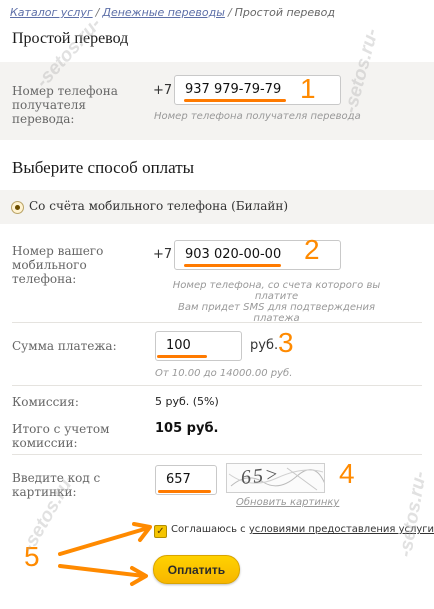 Image resolution: width=434 pixels, height=609 pixels. Describe the element at coordinates (312, 249) in the screenshot. I see `step-number-2: 2` at that location.